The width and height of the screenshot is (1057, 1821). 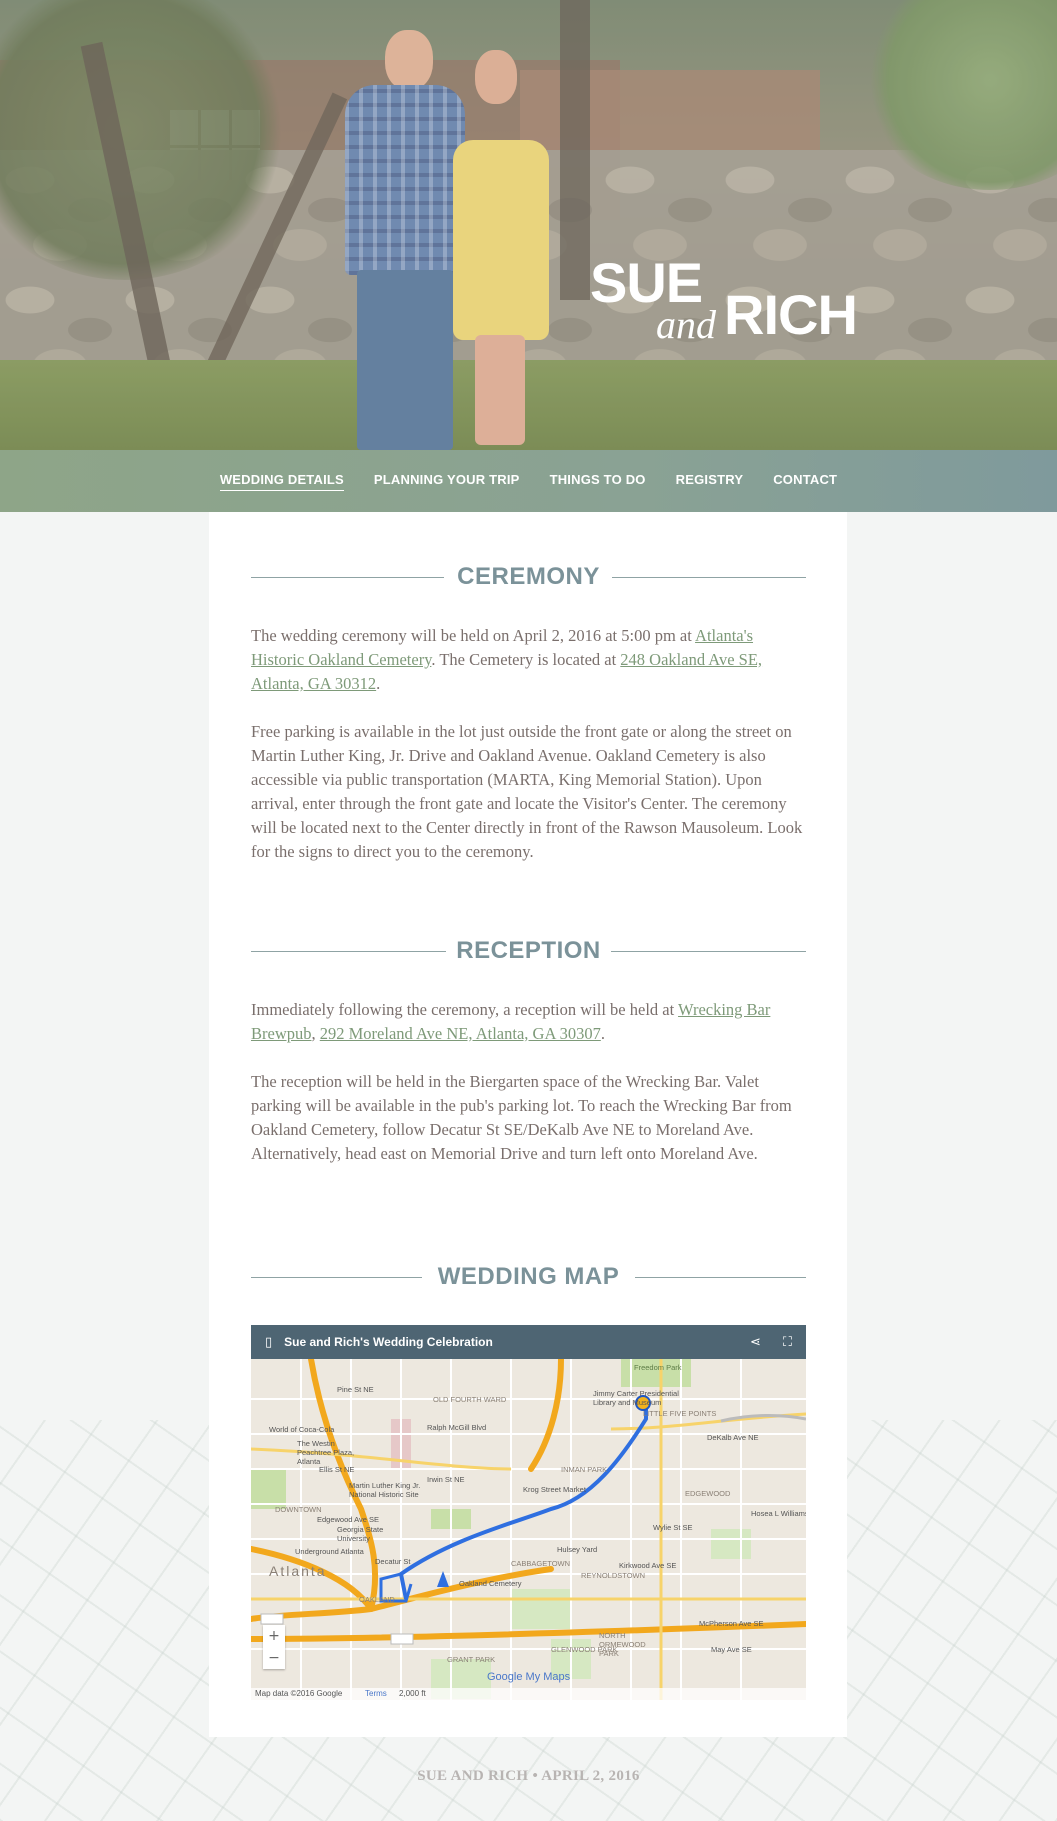 What do you see at coordinates (733, 1437) in the screenshot?
I see `map-label: DeKalb Ave NE` at bounding box center [733, 1437].